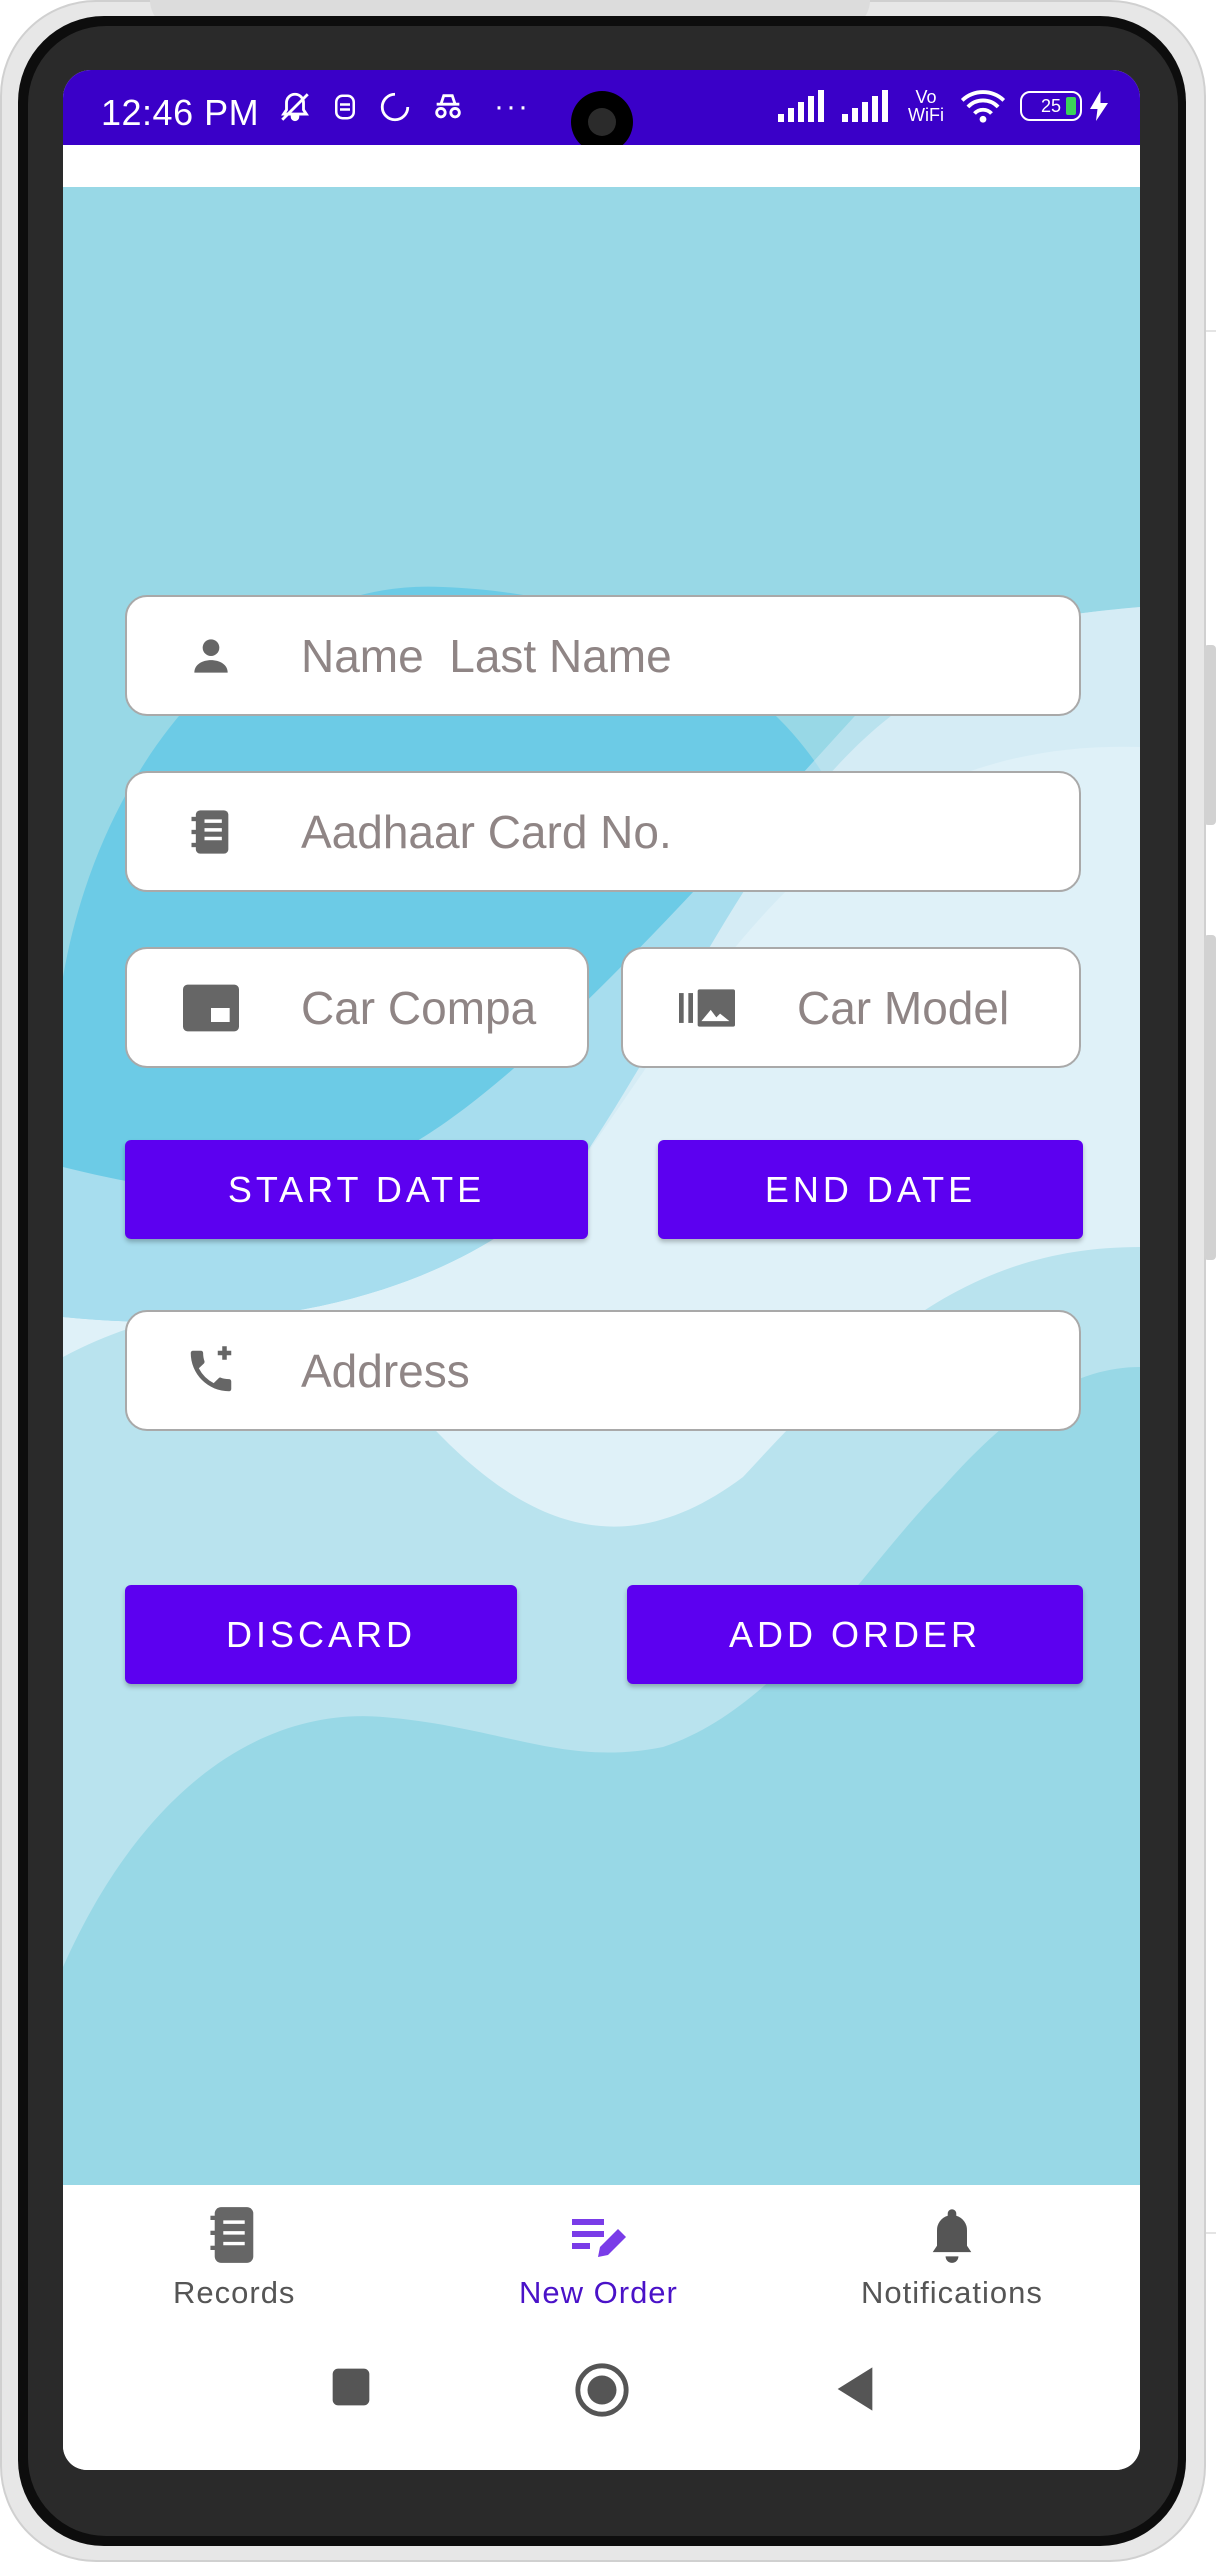 The height and width of the screenshot is (2562, 1216). What do you see at coordinates (395, 107) in the screenshot?
I see `sync-icon` at bounding box center [395, 107].